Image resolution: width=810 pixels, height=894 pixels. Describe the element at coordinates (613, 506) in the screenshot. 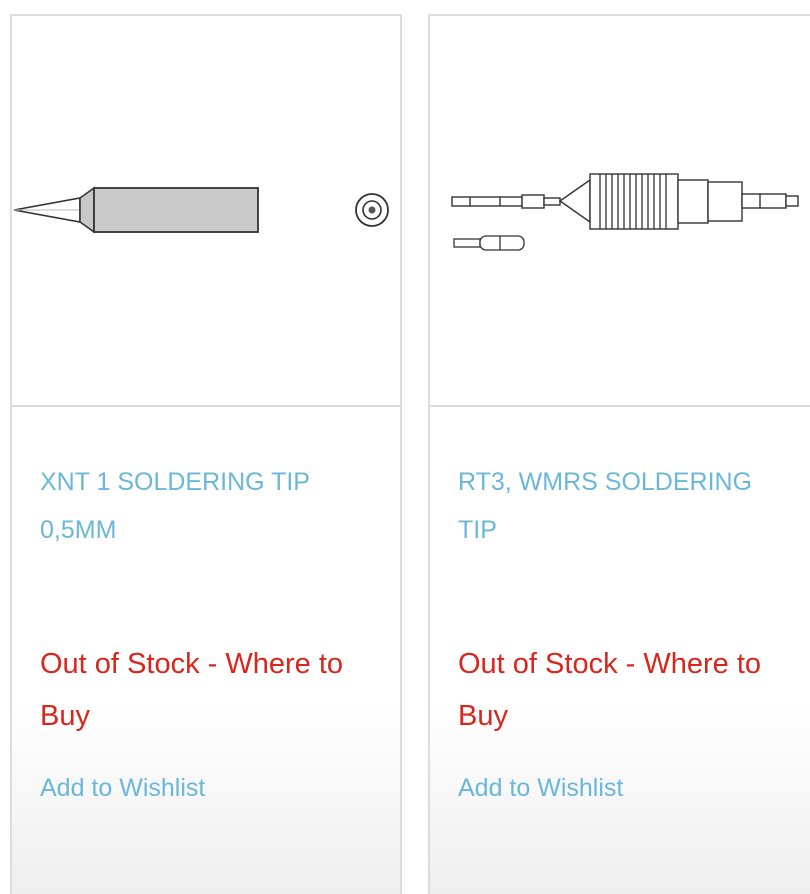

I see `product-title-link: RT3, WMRS SOLDERING TIP` at that location.